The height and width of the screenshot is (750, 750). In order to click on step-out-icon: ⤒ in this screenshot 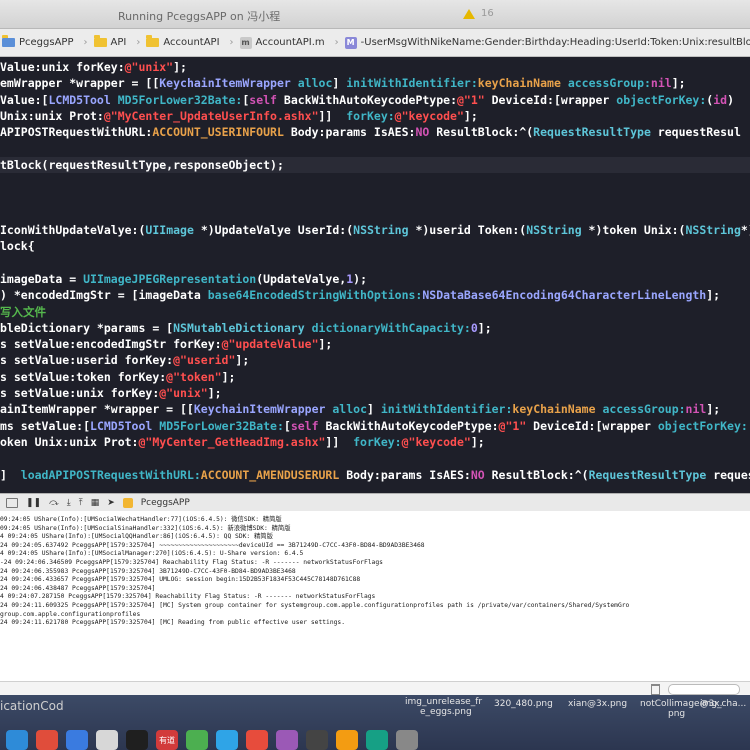, I will do `click(81, 503)`.